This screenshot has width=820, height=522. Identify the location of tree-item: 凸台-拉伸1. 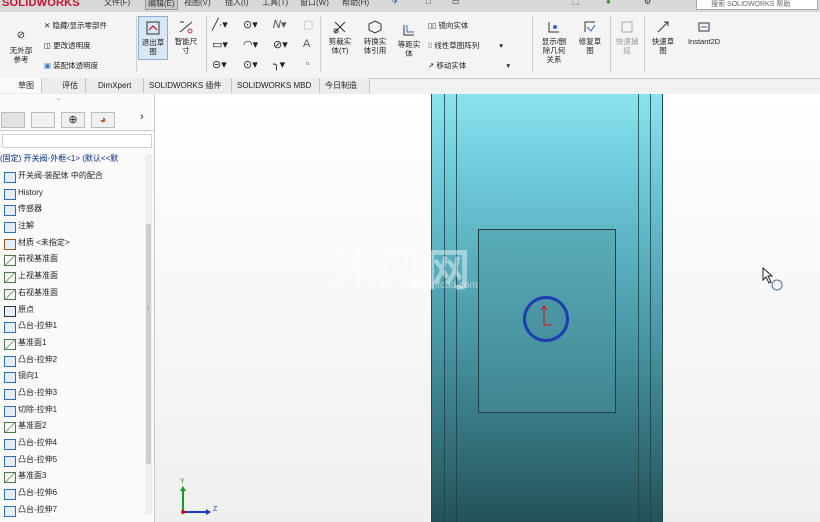
(74, 326).